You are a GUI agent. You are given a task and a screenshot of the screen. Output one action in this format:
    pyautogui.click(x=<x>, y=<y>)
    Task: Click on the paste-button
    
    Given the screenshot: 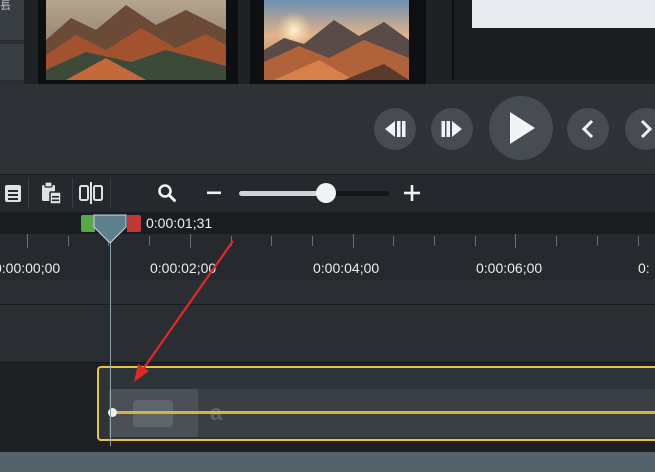 What is the action you would take?
    pyautogui.click(x=51, y=193)
    